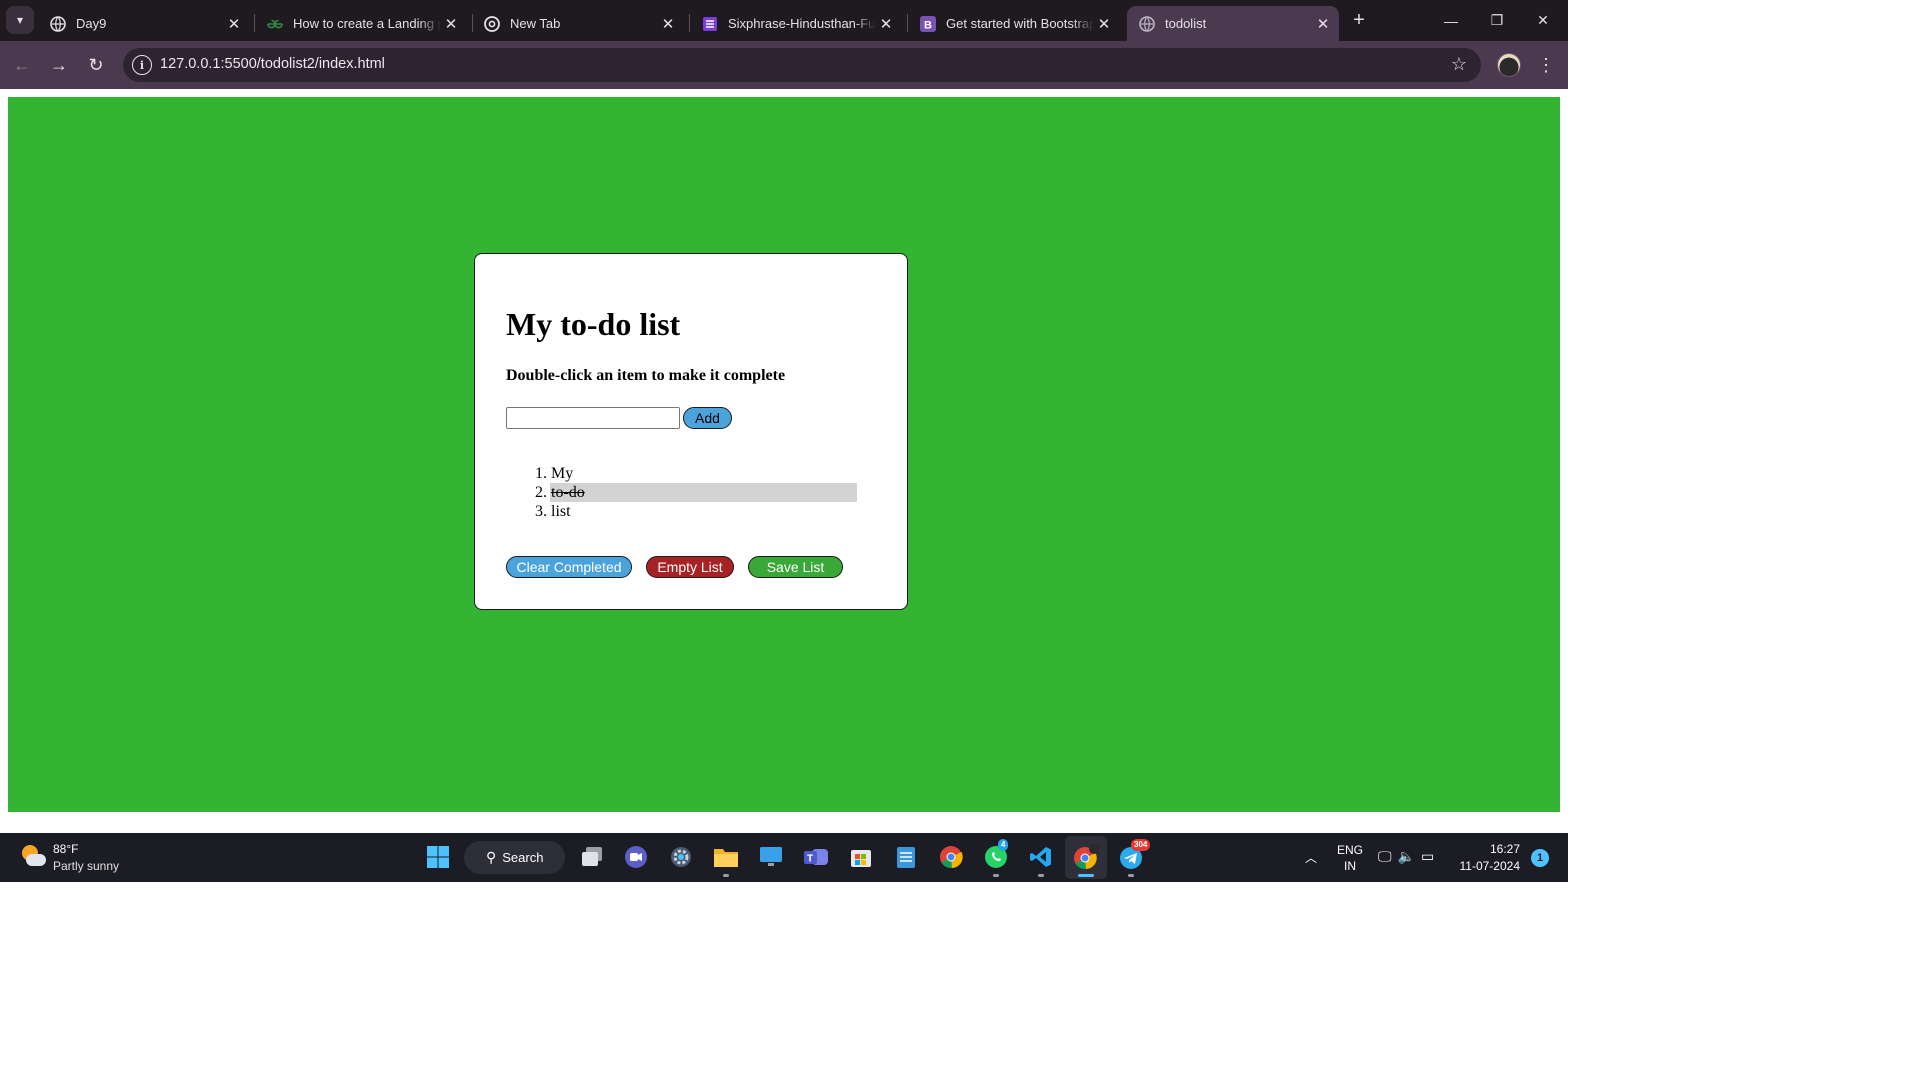  I want to click on region-code: IN, so click(1350, 866).